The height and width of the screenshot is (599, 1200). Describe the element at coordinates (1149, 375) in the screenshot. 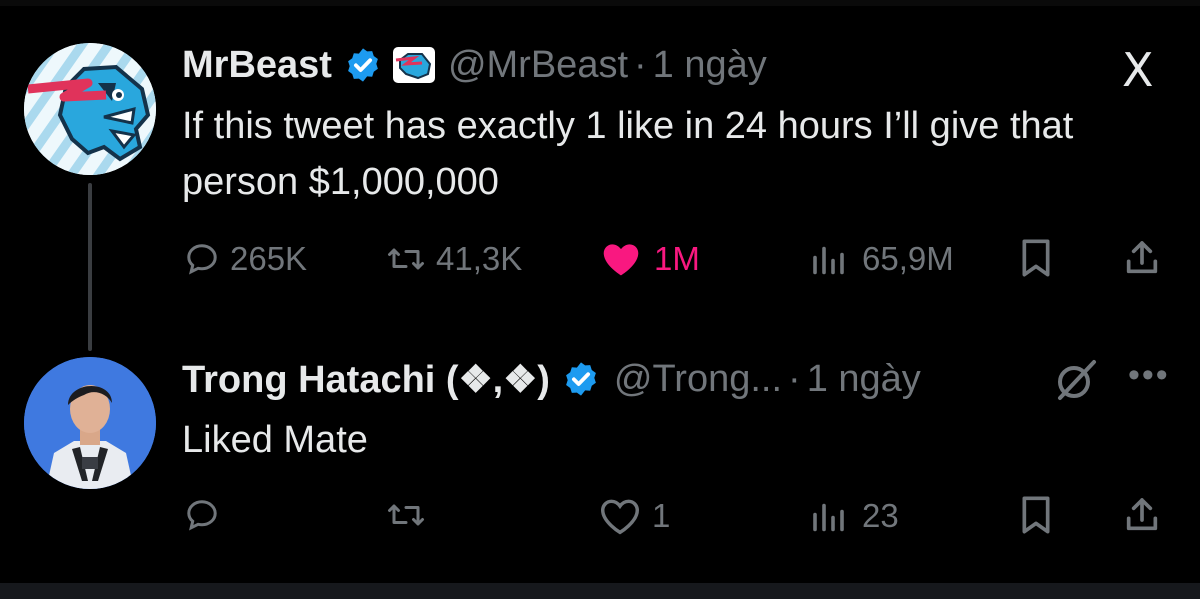

I see `more-options-icon: •••` at that location.